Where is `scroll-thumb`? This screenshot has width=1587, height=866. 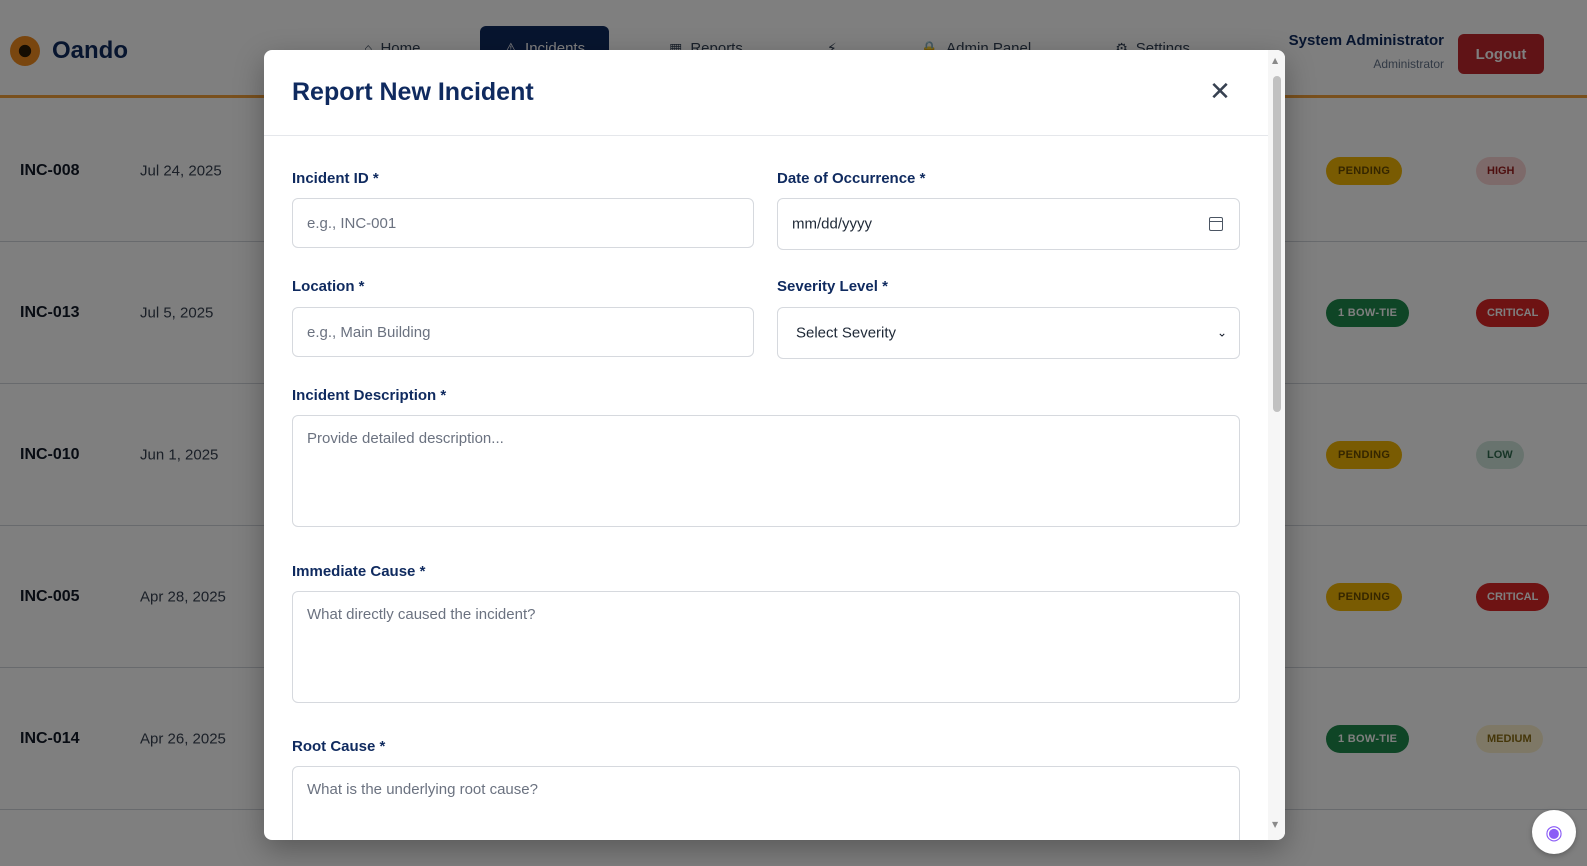
scroll-thumb is located at coordinates (1277, 244).